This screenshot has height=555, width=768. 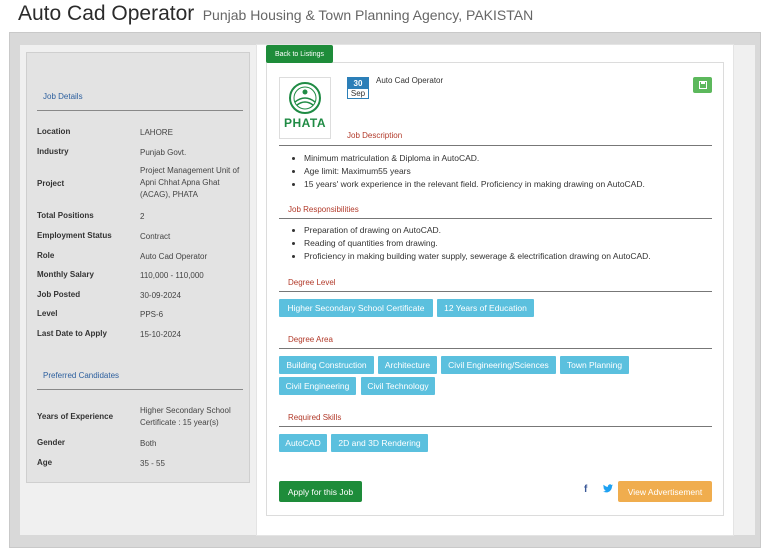 I want to click on pref-label: Age, so click(x=45, y=462).